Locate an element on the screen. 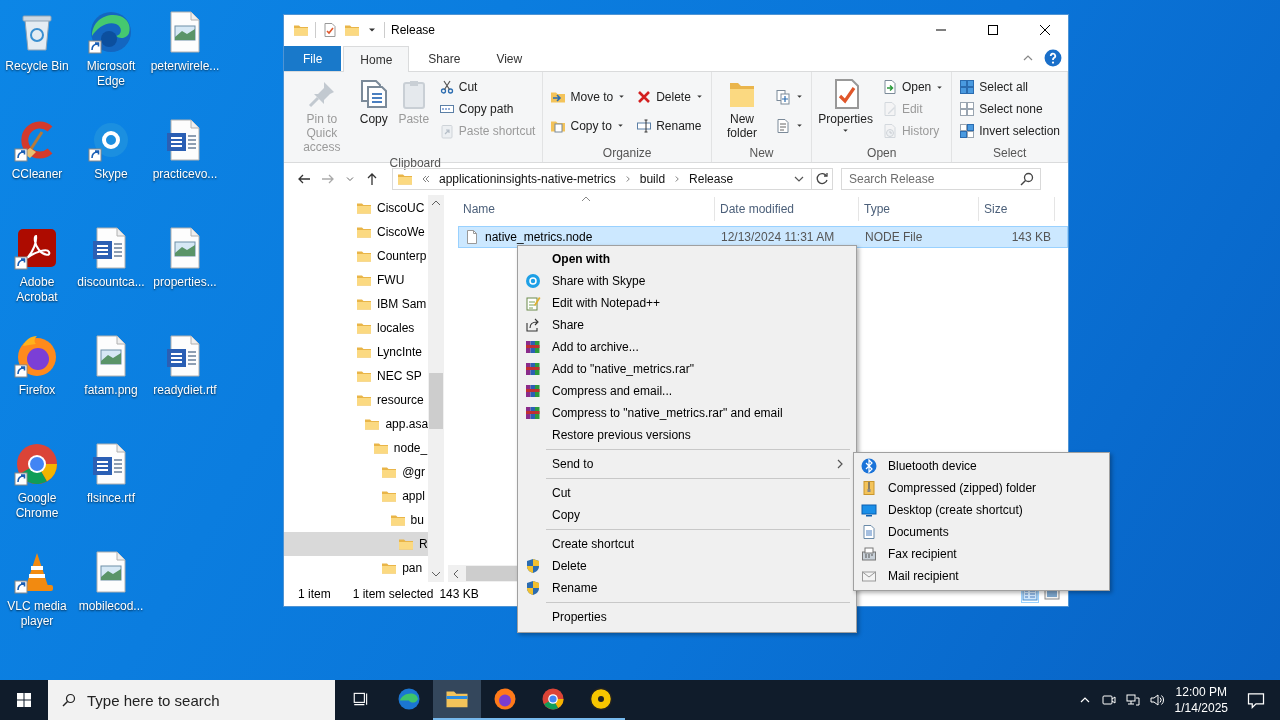  search-field: Search Release is located at coordinates (941, 179).